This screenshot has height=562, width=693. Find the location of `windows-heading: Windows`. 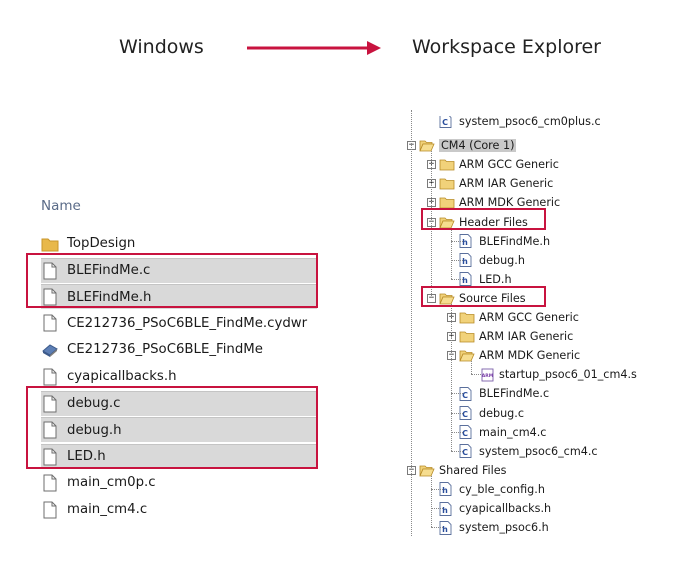

windows-heading: Windows is located at coordinates (161, 47).